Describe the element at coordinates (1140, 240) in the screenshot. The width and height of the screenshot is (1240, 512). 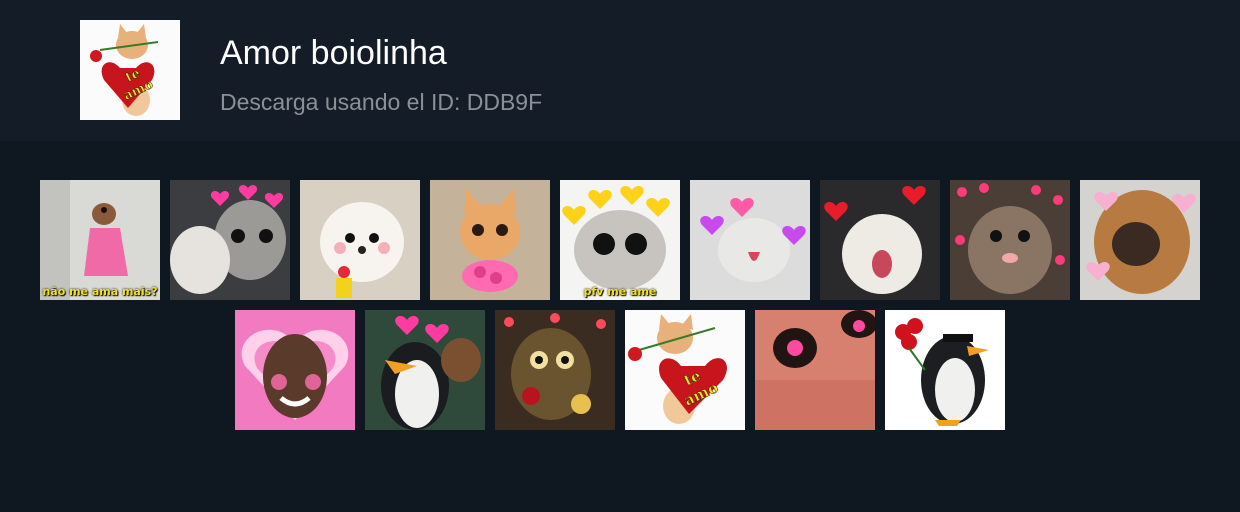
I see `sticker-dog-nose-hearts` at that location.